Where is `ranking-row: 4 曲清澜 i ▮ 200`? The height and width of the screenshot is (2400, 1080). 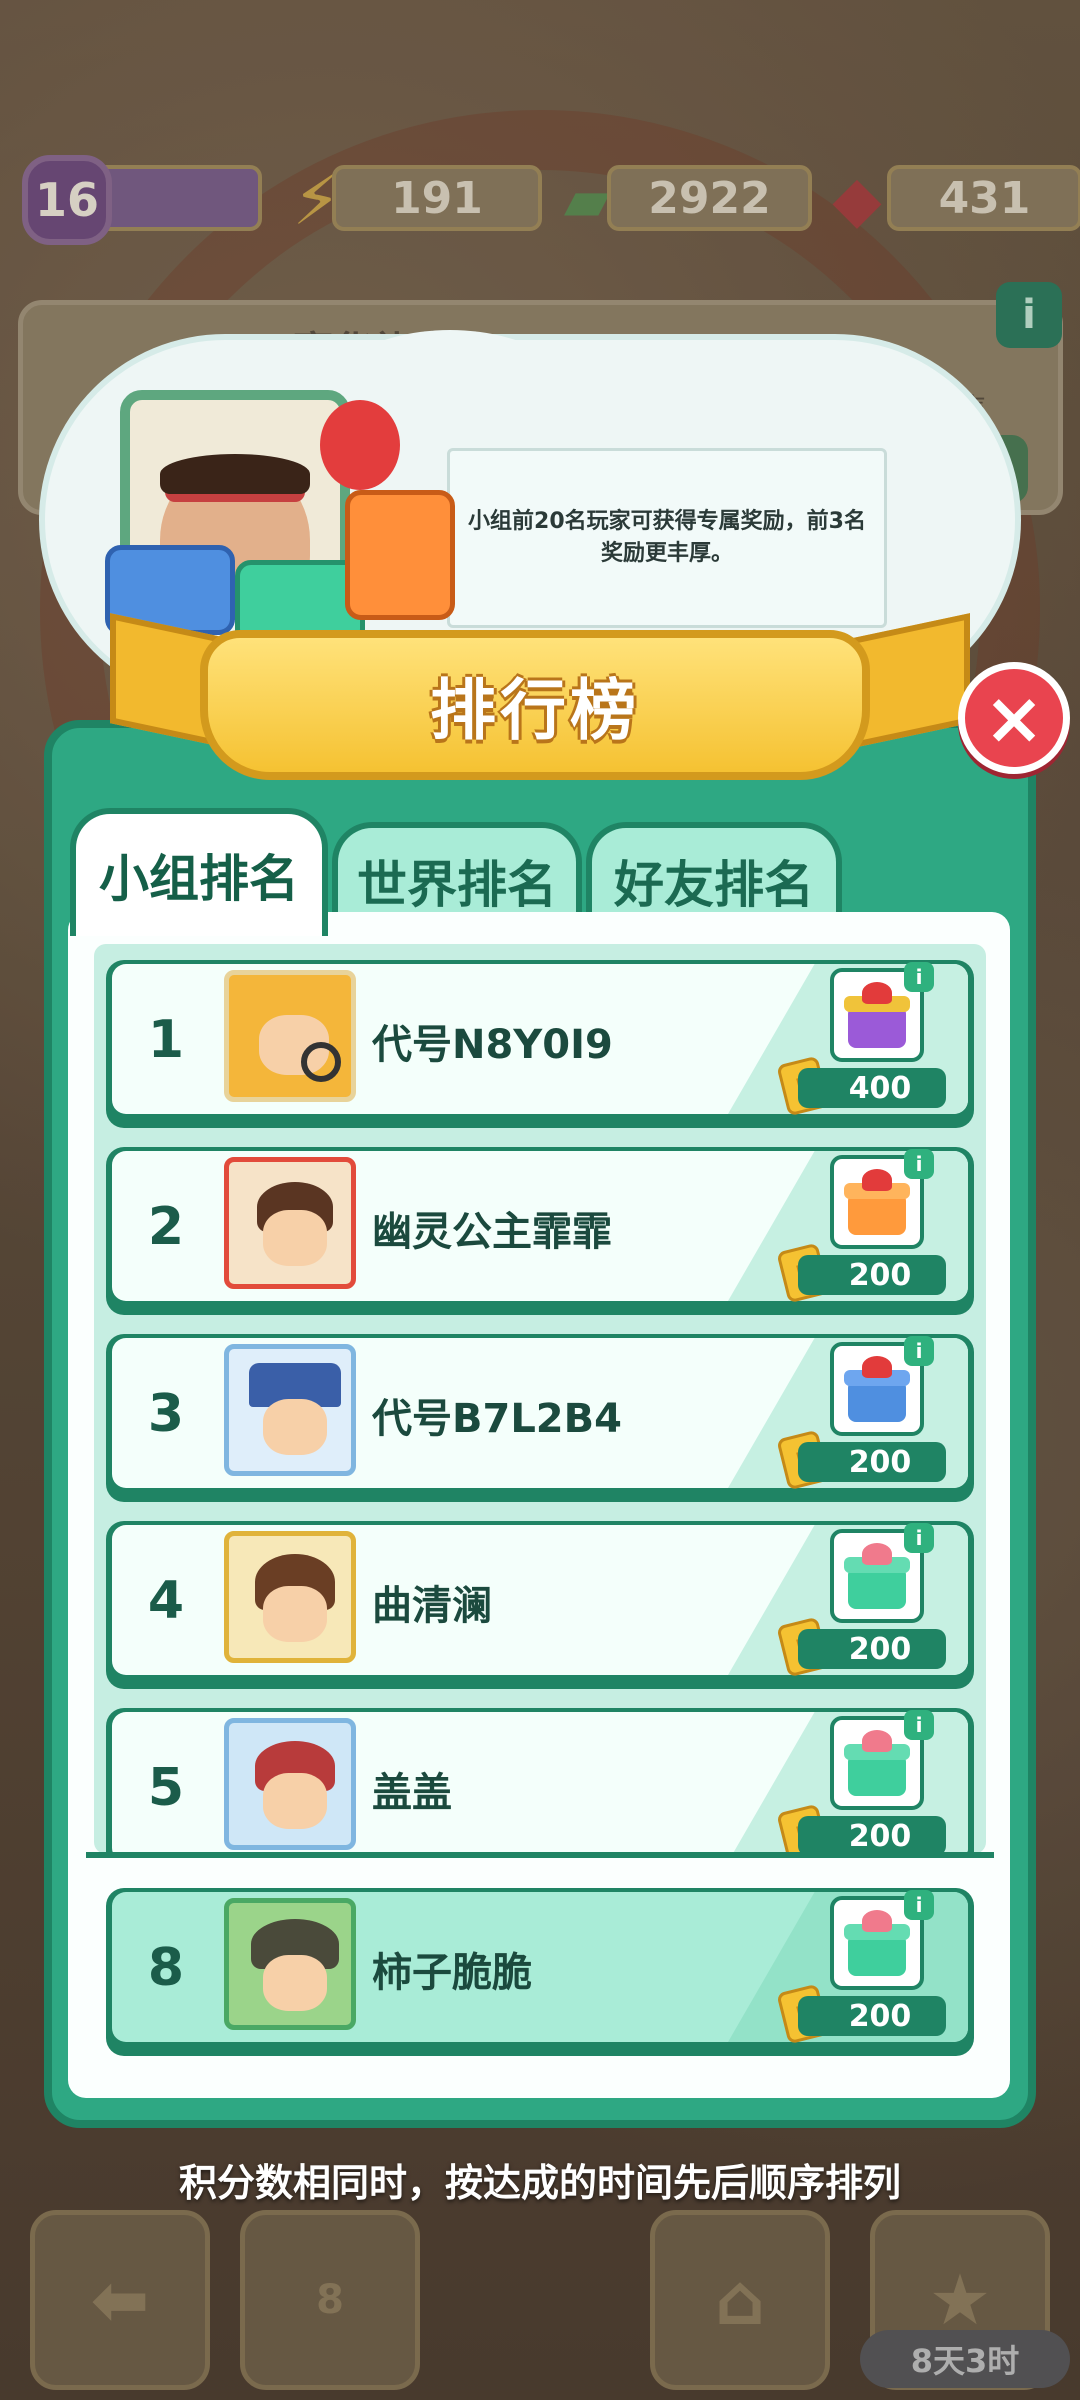
ranking-row: 4 曲清澜 i ▮ 200 is located at coordinates (540, 1605).